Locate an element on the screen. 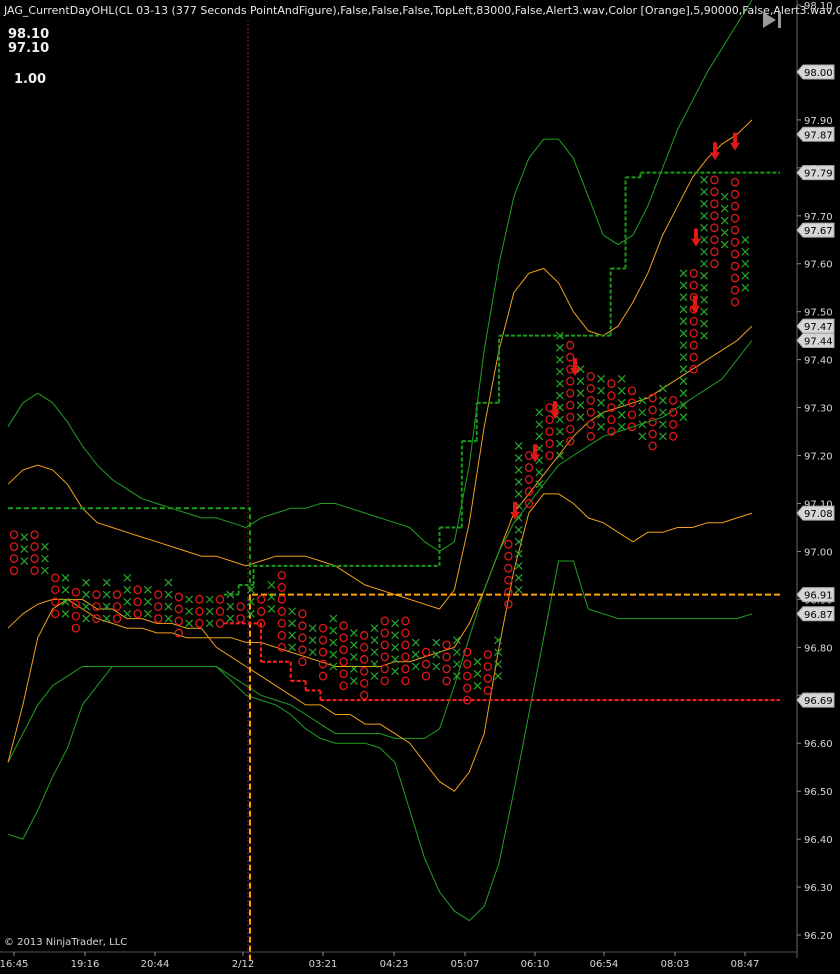  x-tick-label: 16:45 is located at coordinates (14, 964).